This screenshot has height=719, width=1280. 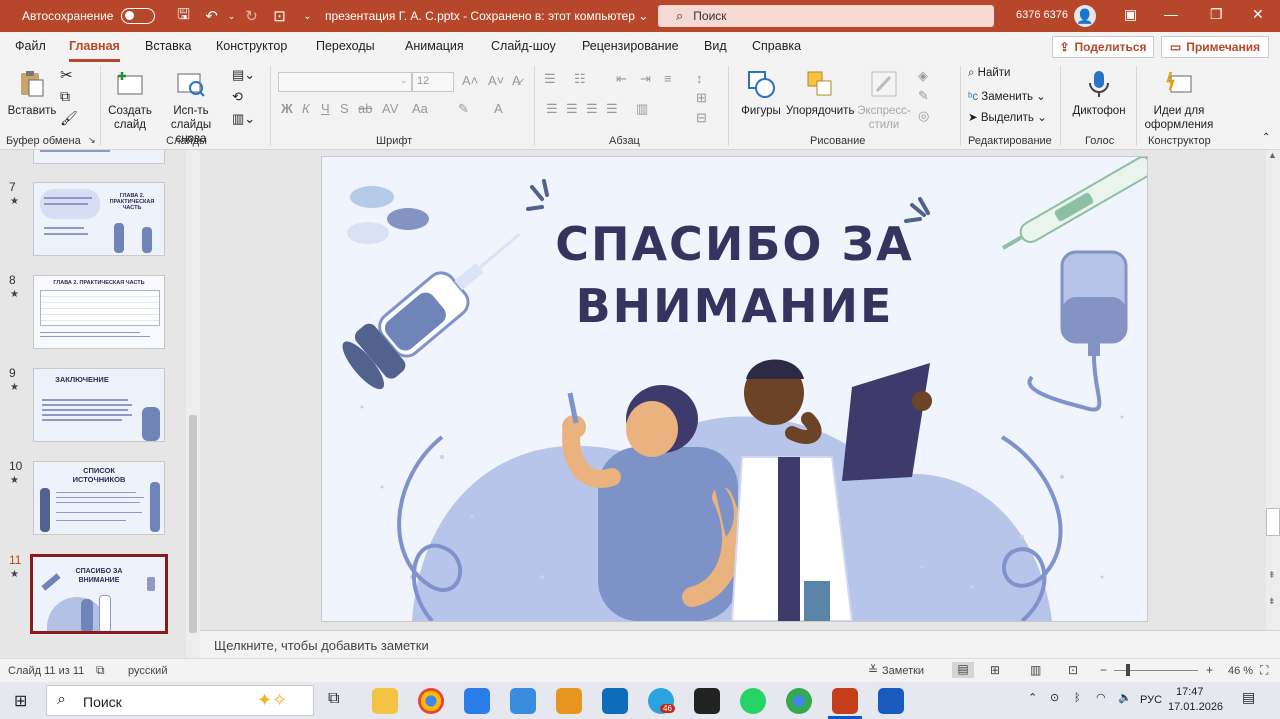 What do you see at coordinates (701, 118) in the screenshot?
I see `smartart-icon: ⊟` at bounding box center [701, 118].